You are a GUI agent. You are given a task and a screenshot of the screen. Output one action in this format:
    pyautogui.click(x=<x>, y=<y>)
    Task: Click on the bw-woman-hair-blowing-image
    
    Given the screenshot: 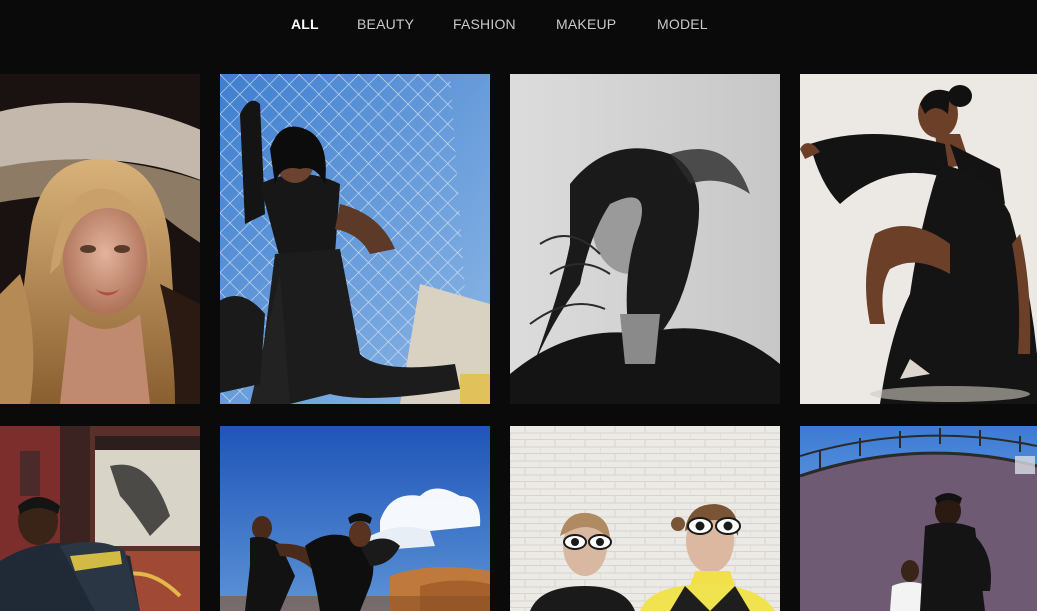 What is the action you would take?
    pyautogui.click(x=645, y=239)
    